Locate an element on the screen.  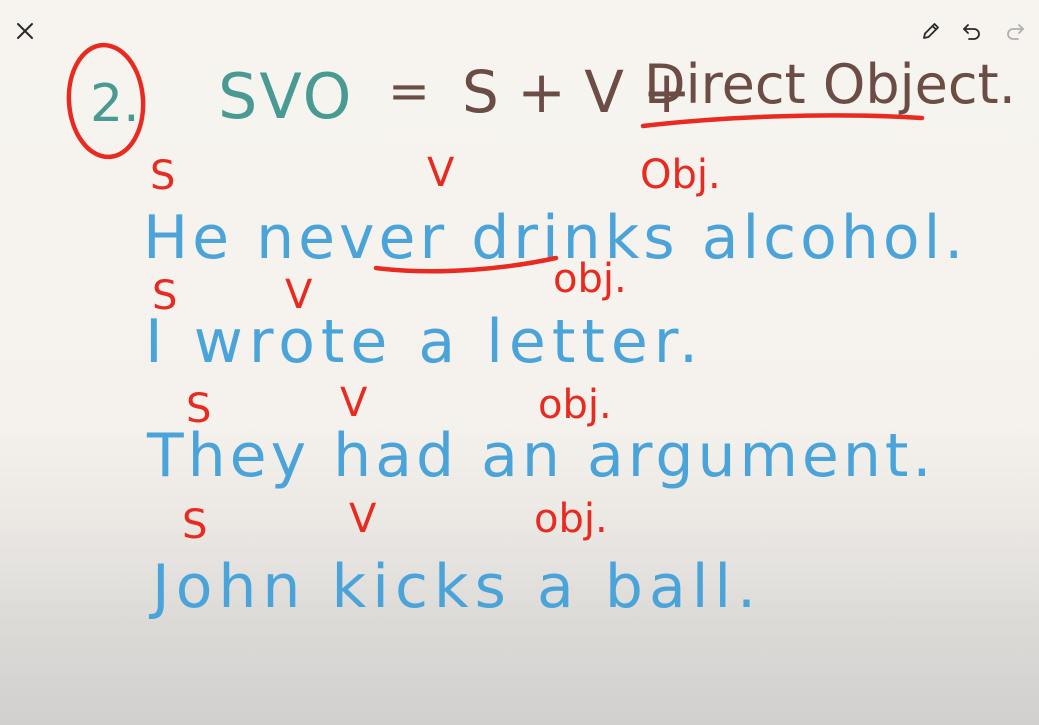
sentence-2: I wrote a letter. is located at coordinates (424, 342).